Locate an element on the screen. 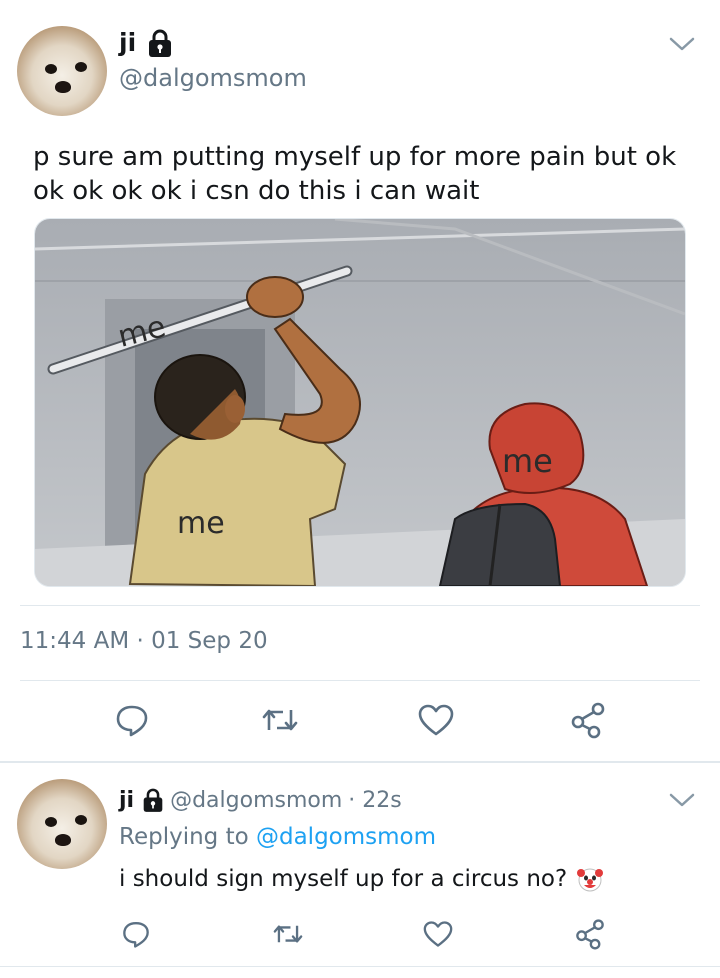  replying-to-prefix: Replying to is located at coordinates (184, 837).